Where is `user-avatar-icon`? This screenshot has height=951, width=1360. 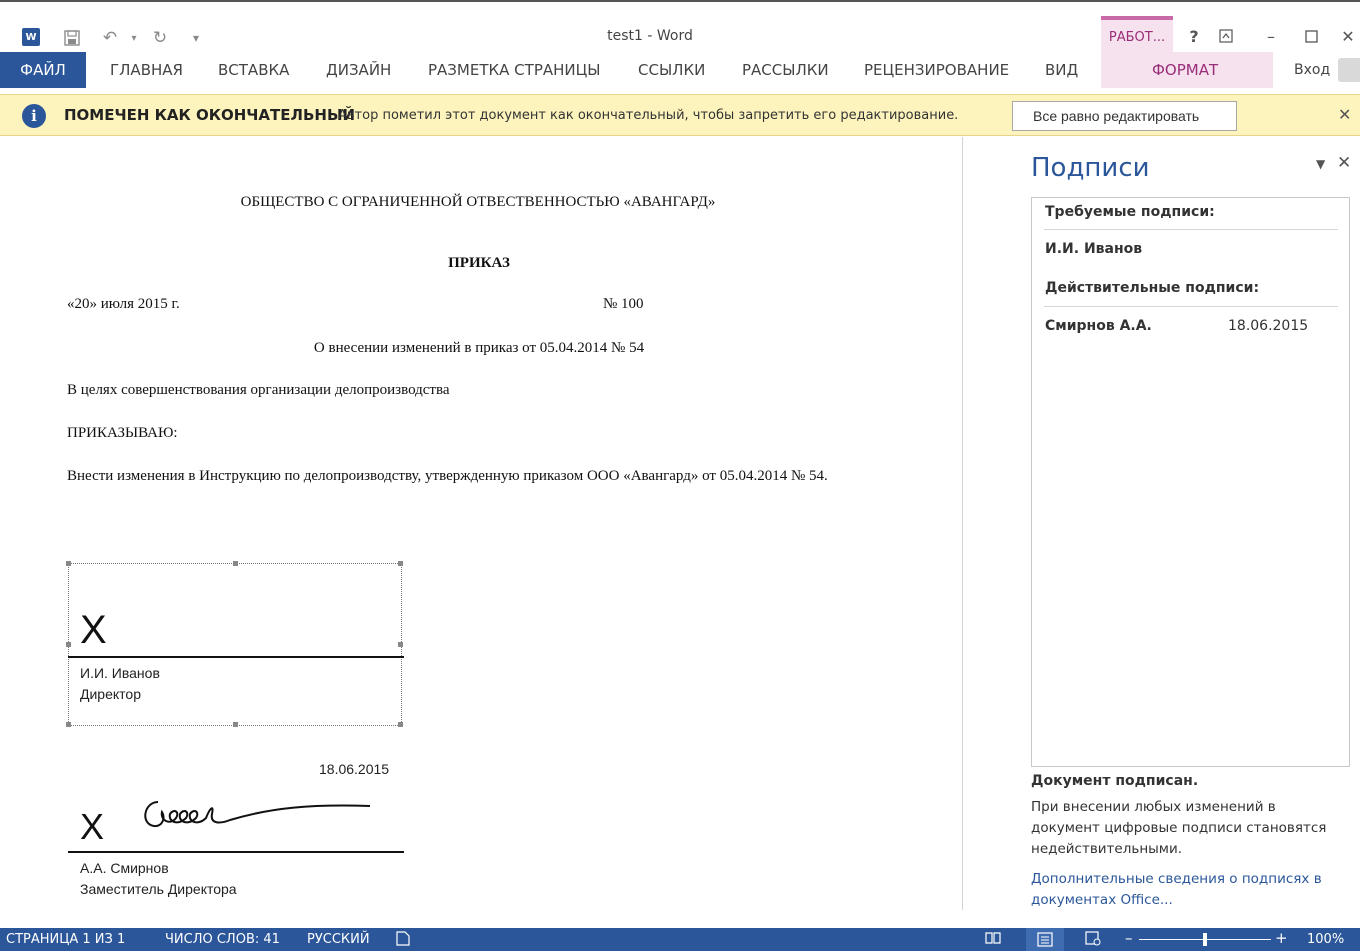 user-avatar-icon is located at coordinates (1349, 70).